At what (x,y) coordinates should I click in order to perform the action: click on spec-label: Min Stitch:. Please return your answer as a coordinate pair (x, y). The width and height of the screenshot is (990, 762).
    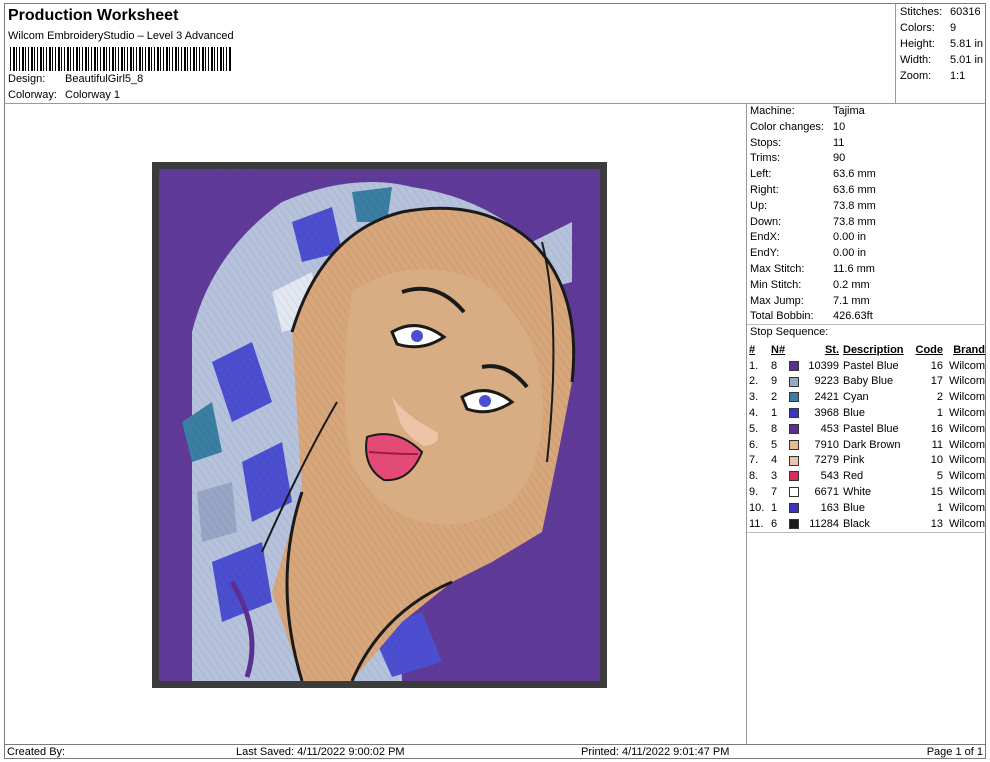
    Looking at the image, I should click on (776, 284).